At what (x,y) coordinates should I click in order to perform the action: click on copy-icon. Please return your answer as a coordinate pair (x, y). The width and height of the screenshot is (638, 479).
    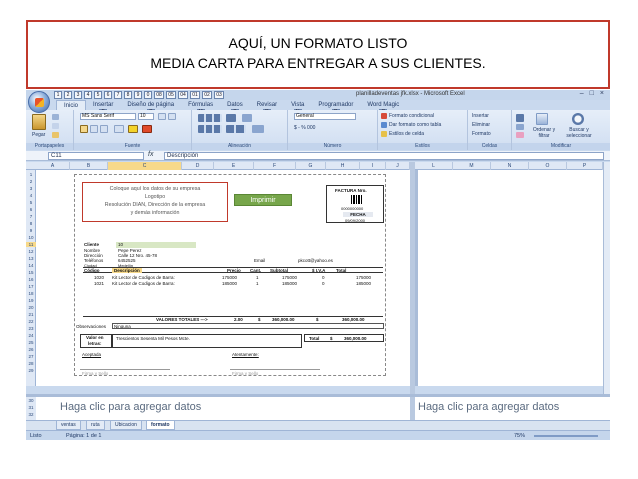
    Looking at the image, I should click on (55, 126).